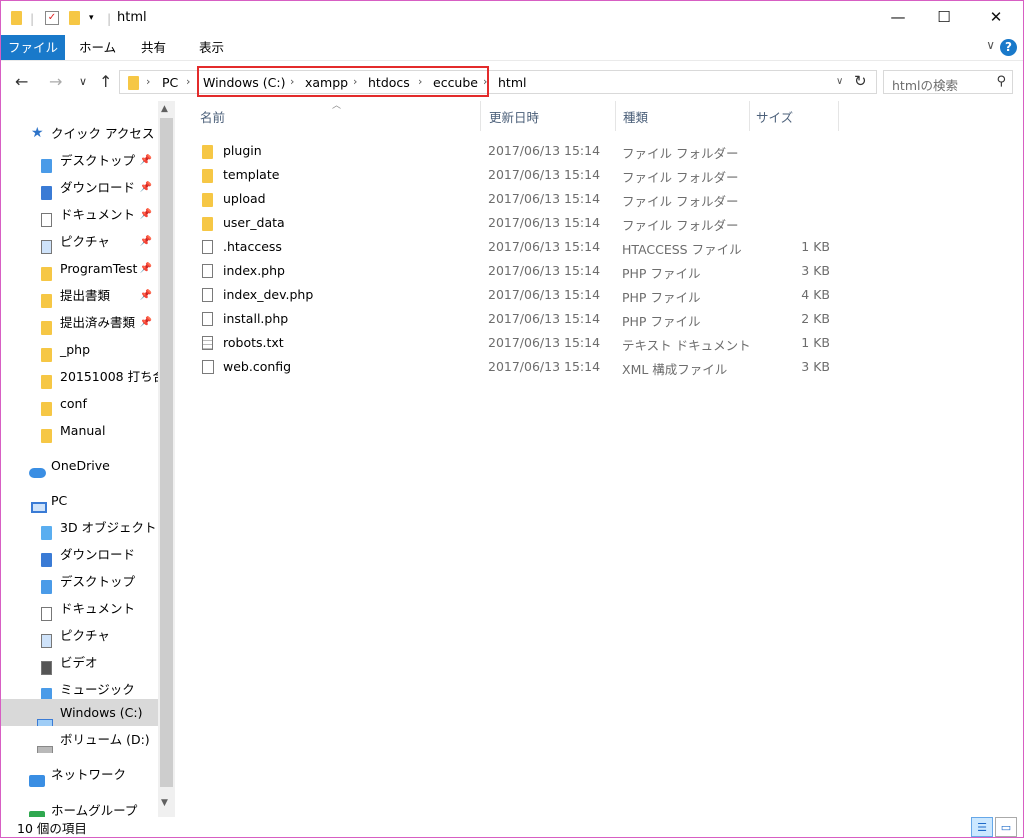  I want to click on nav-item-downloads: ダウンロード 📌, so click(79, 187).